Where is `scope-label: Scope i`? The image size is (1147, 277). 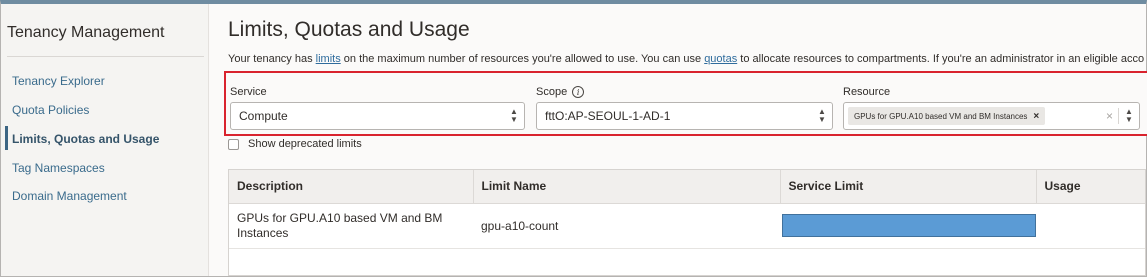
scope-label: Scope i is located at coordinates (560, 92).